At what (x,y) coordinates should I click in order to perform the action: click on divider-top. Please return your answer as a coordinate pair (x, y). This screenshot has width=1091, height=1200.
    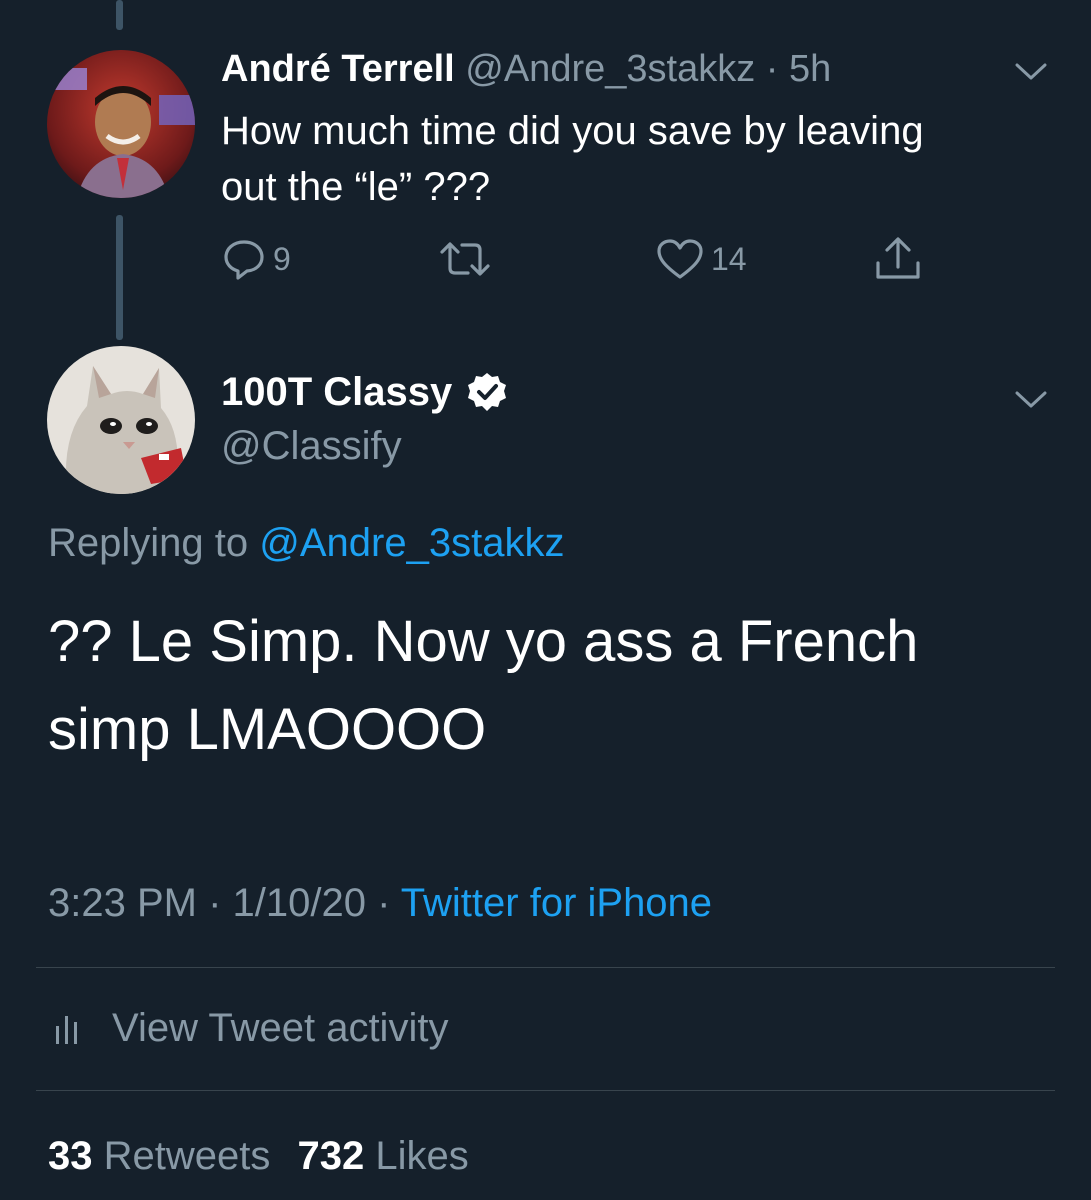
    Looking at the image, I should click on (545, 967).